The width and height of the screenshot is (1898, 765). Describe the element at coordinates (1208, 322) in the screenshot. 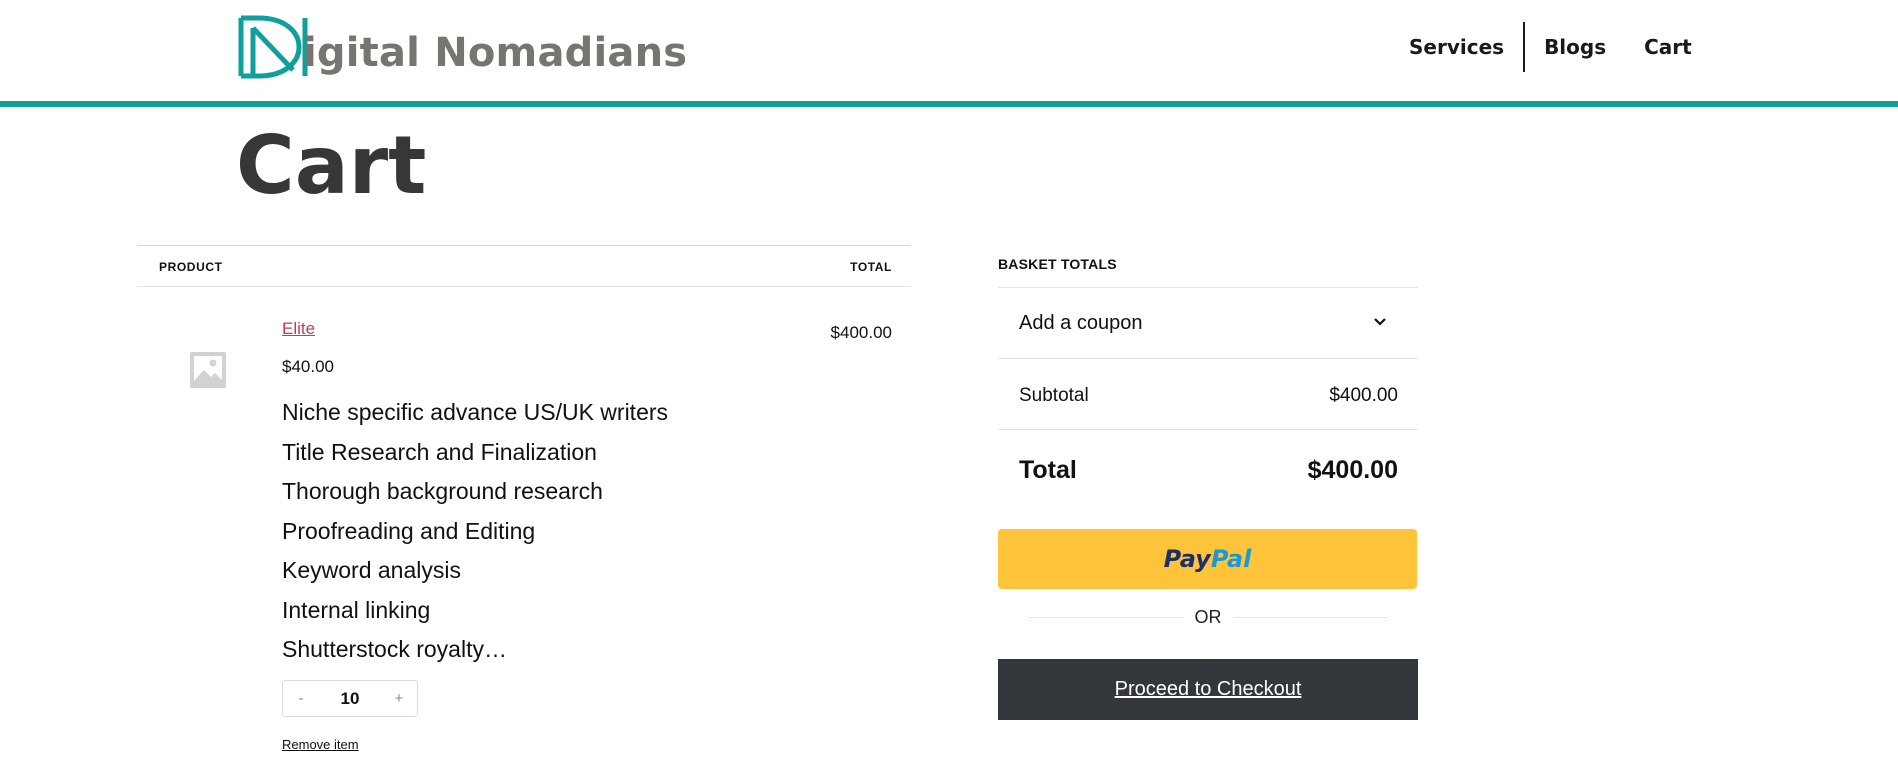

I see `add-coupon-toggle: Add a coupon` at that location.